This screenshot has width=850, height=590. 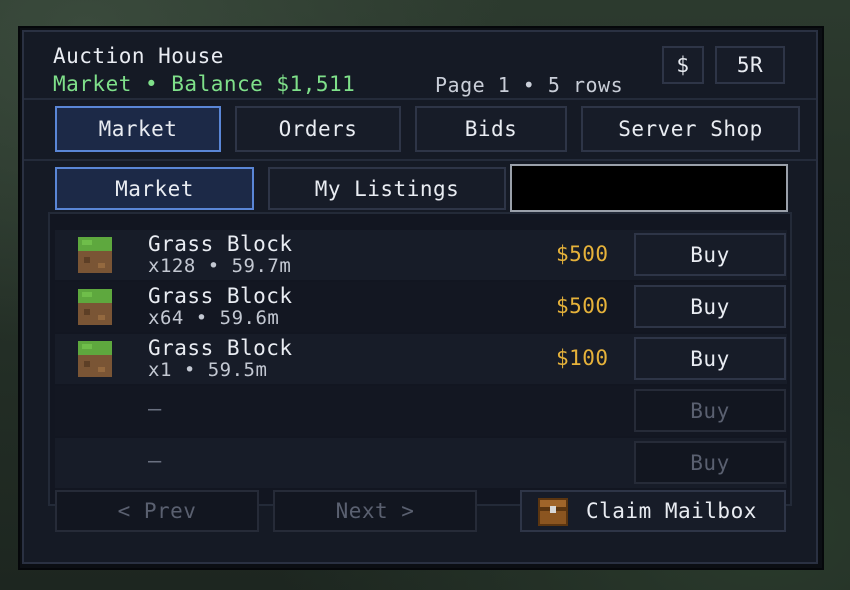 What do you see at coordinates (154, 188) in the screenshot?
I see `subtab-market: Market` at bounding box center [154, 188].